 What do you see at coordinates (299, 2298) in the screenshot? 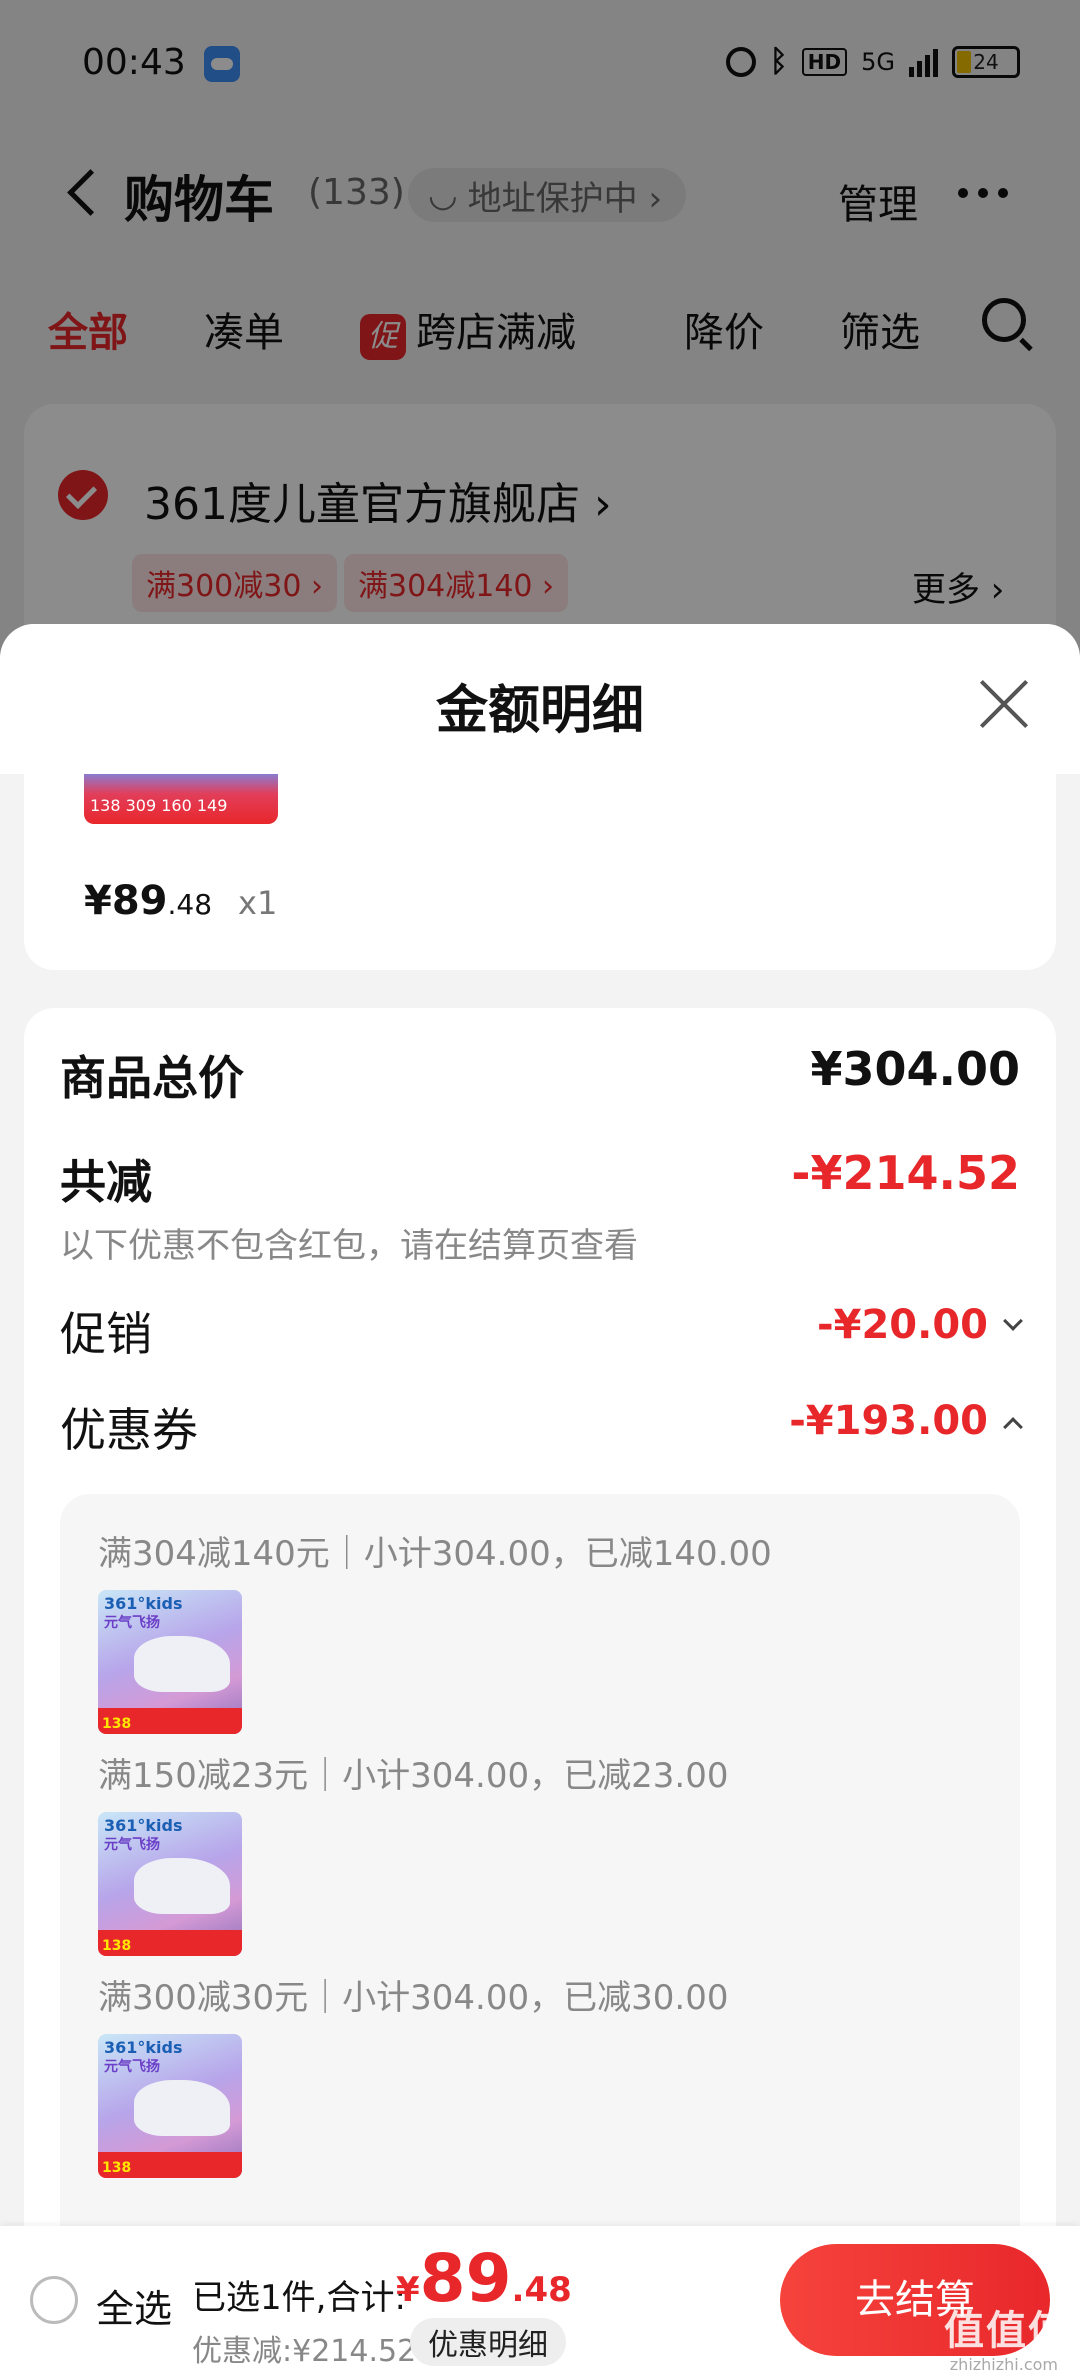
I see `summary-label: 已选1件,合计:` at bounding box center [299, 2298].